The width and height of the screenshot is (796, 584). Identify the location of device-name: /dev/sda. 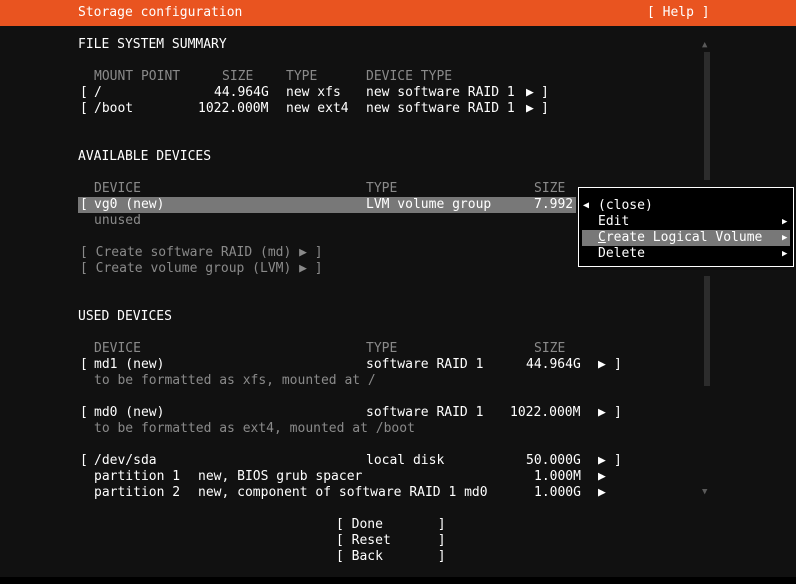
(125, 460).